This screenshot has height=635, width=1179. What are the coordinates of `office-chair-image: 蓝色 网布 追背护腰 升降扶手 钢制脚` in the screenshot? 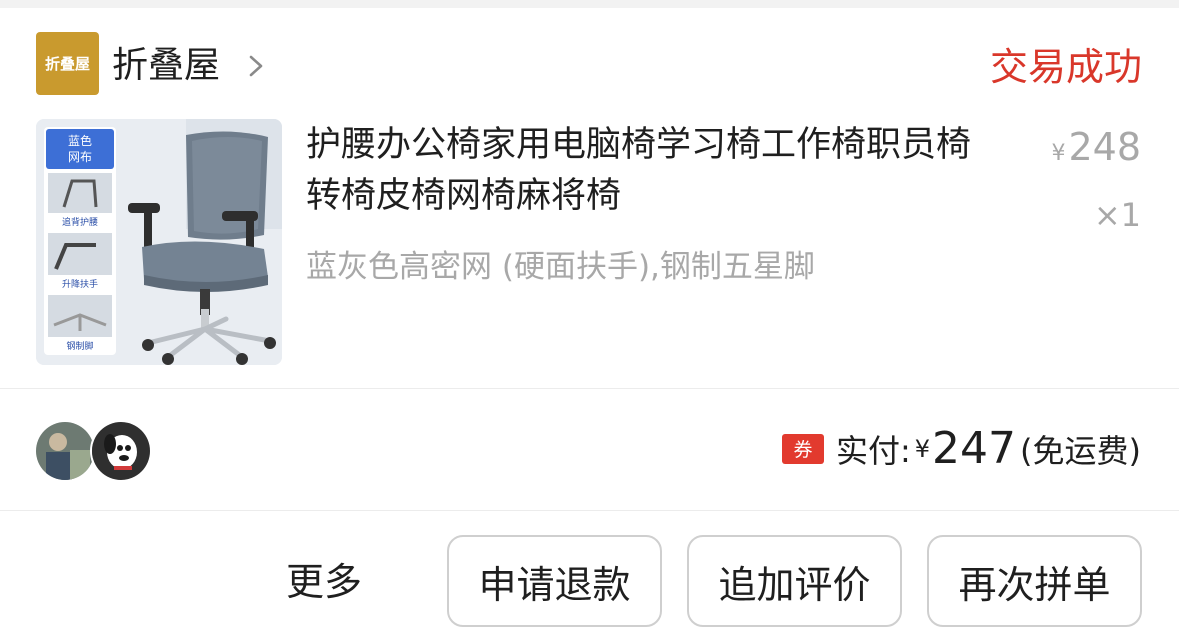 It's located at (159, 242).